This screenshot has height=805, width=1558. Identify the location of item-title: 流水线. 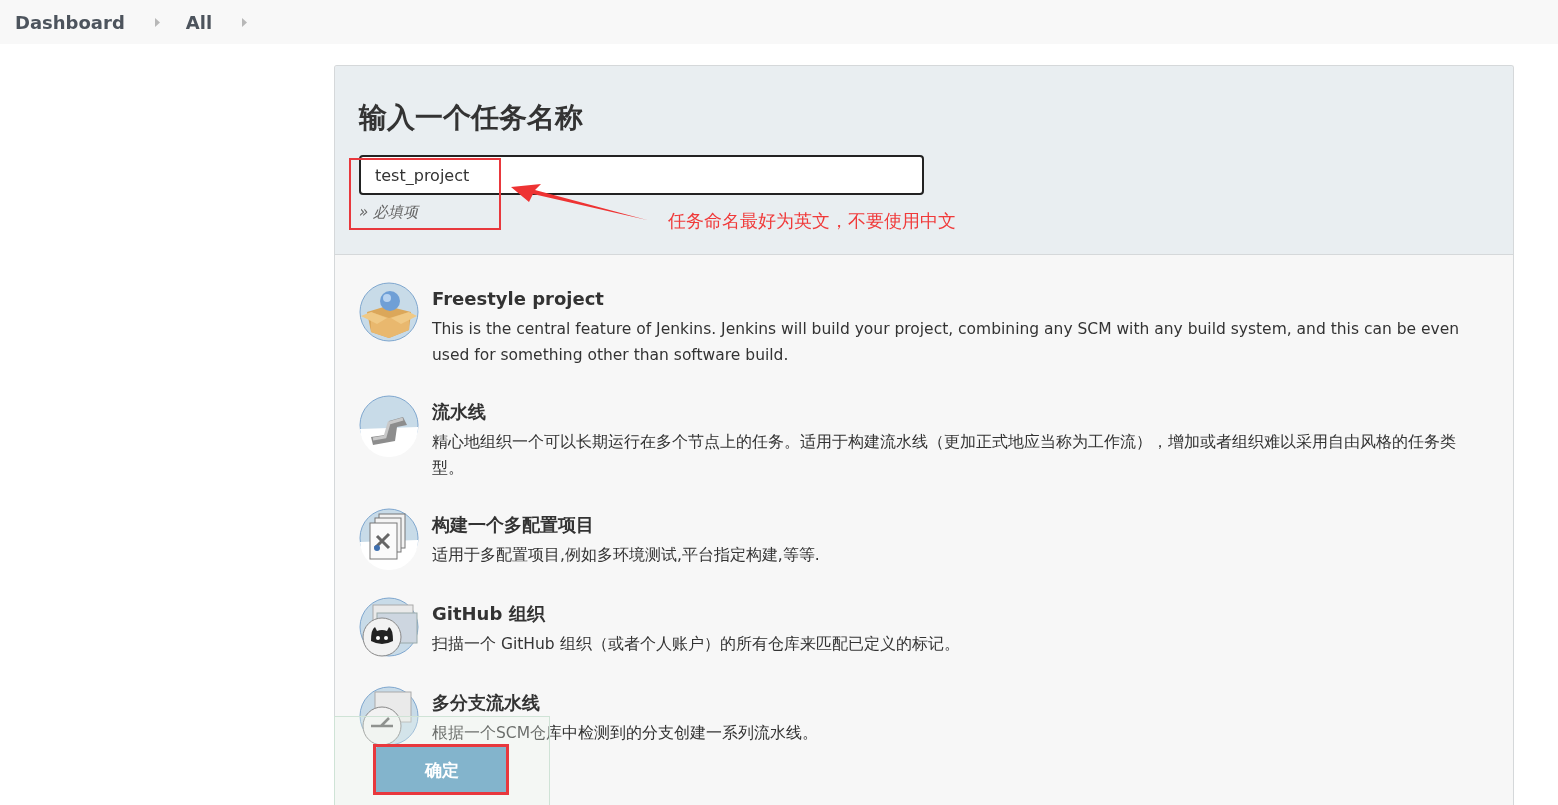
(954, 412).